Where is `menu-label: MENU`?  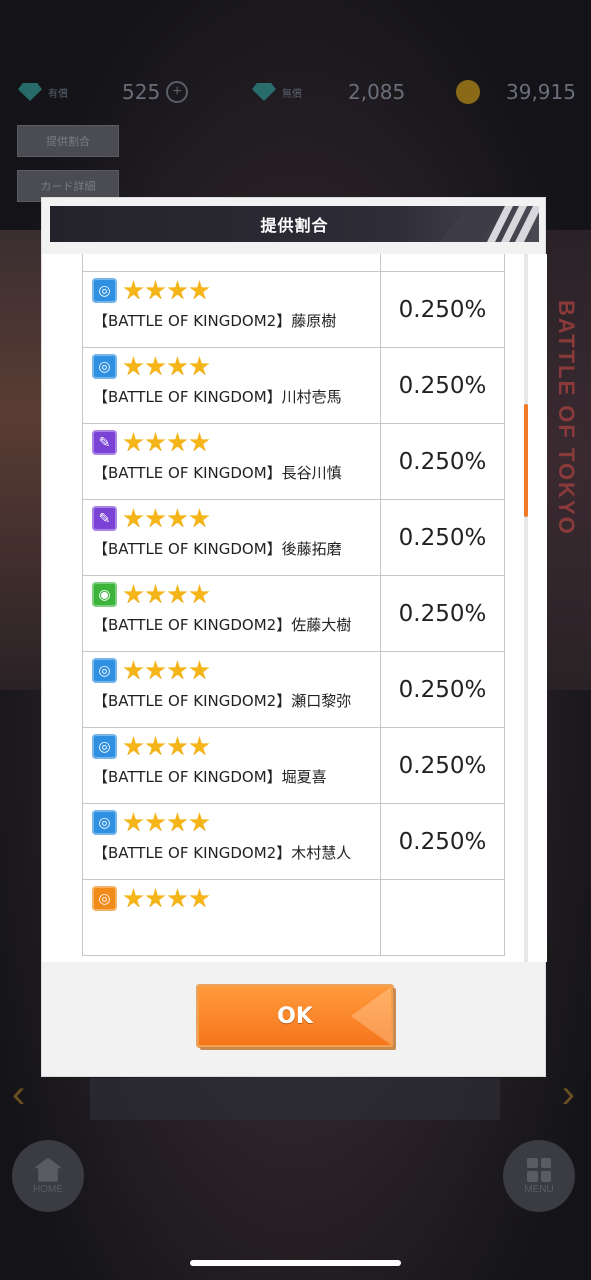 menu-label: MENU is located at coordinates (539, 1189).